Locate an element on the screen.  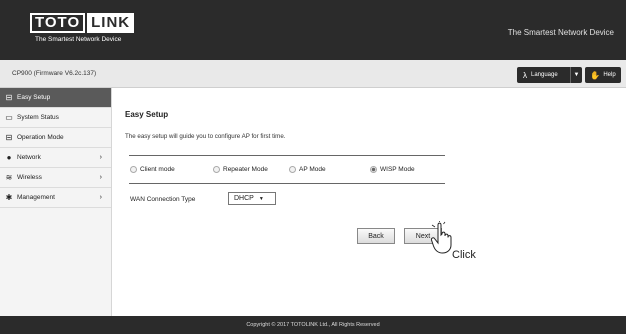
globe-icon: ● is located at coordinates (9, 157).